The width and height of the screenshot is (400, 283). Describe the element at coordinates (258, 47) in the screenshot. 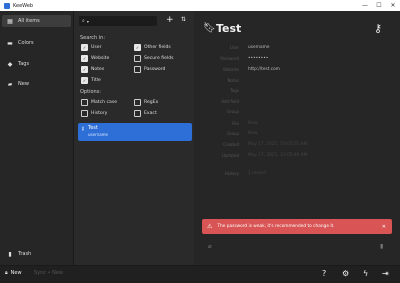

I see `field-value: username` at that location.